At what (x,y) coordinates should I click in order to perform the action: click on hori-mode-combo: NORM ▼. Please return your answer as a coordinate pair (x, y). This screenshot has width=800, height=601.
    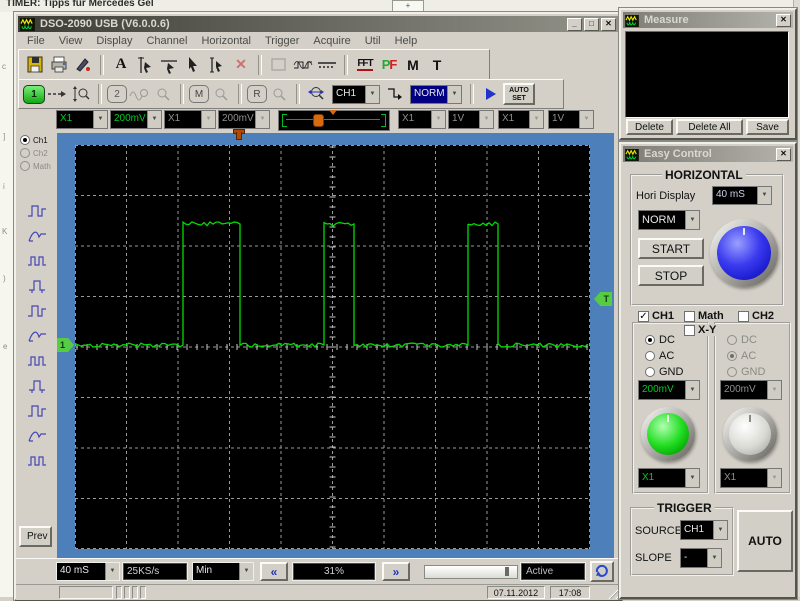
    Looking at the image, I should click on (669, 220).